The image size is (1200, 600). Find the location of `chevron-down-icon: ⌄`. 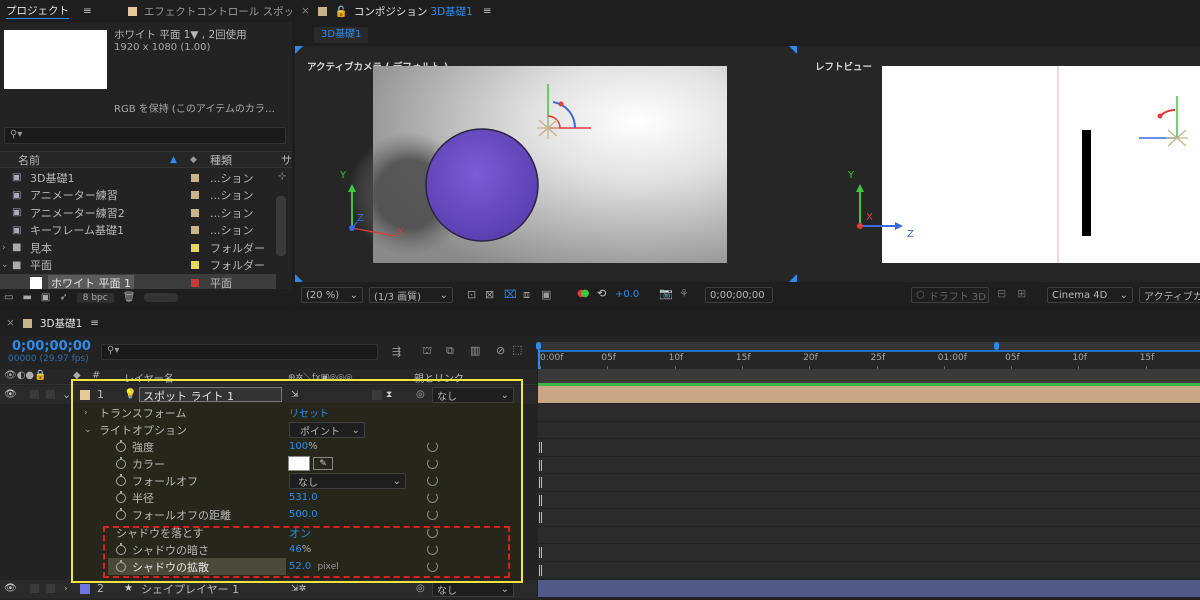

chevron-down-icon: ⌄ is located at coordinates (5, 265).